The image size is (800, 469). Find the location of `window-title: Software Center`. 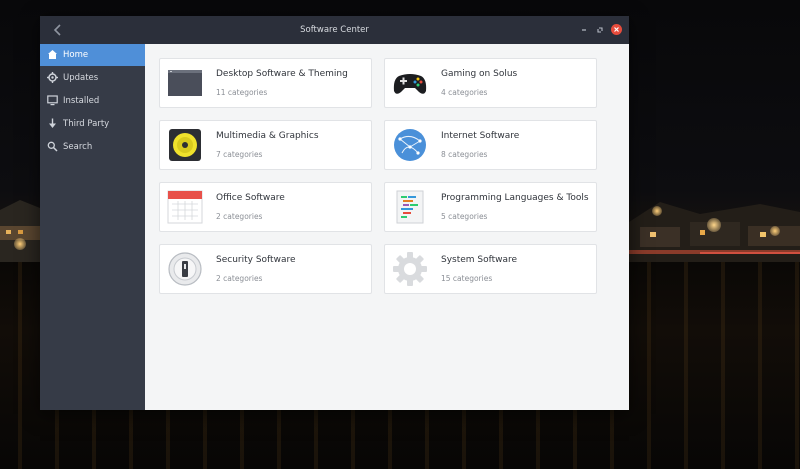

window-title: Software Center is located at coordinates (334, 30).